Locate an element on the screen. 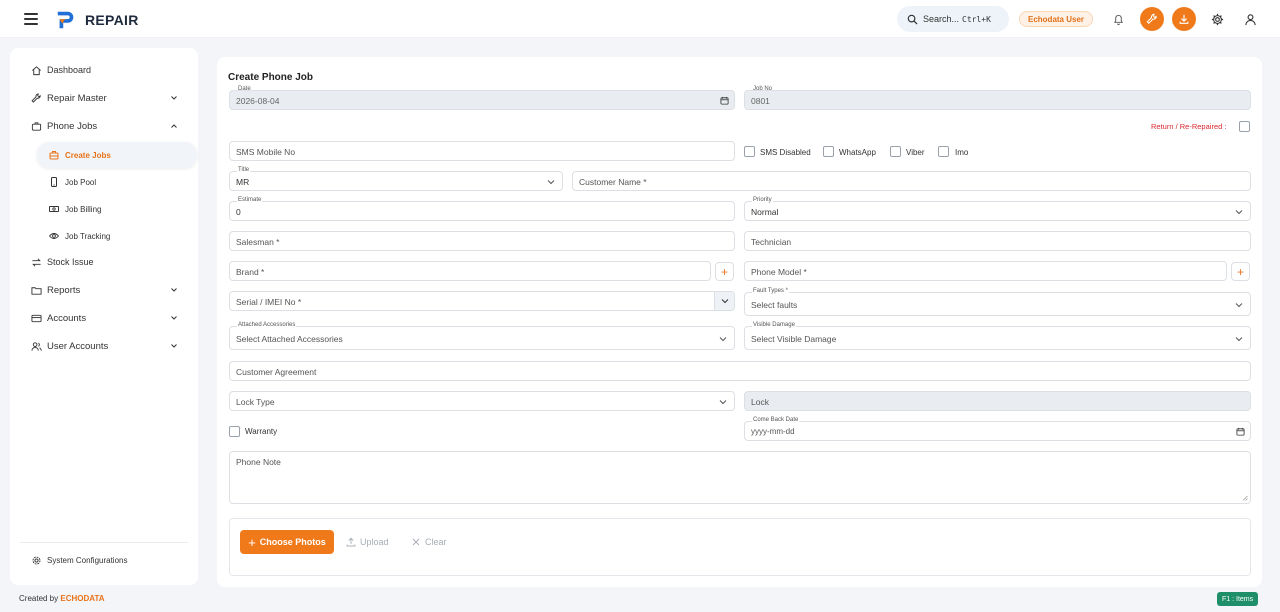 Image resolution: width=1280 pixels, height=612 pixels. serial-imei-input: Serial / IMEI No * is located at coordinates (482, 301).